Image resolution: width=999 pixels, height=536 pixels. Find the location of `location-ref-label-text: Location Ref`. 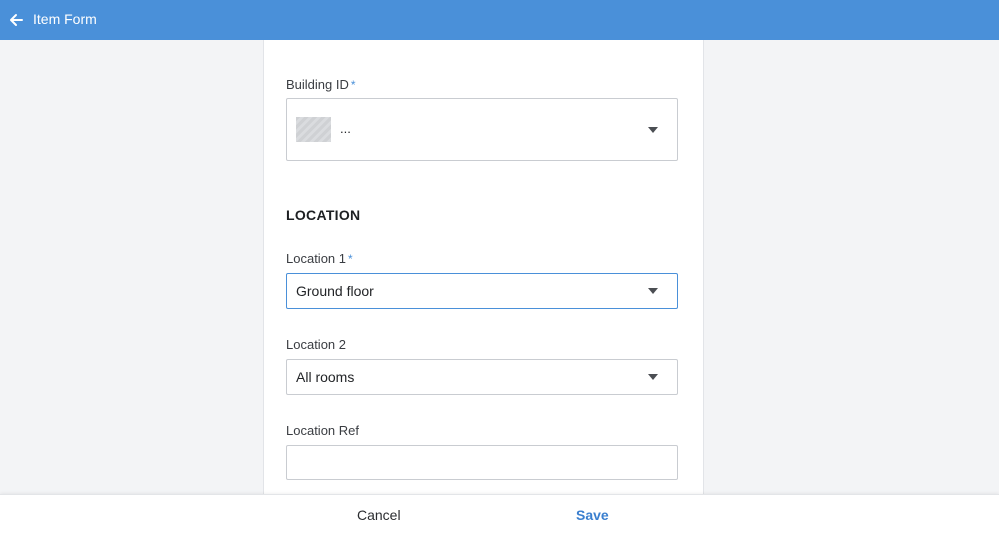

location-ref-label-text: Location Ref is located at coordinates (322, 430).